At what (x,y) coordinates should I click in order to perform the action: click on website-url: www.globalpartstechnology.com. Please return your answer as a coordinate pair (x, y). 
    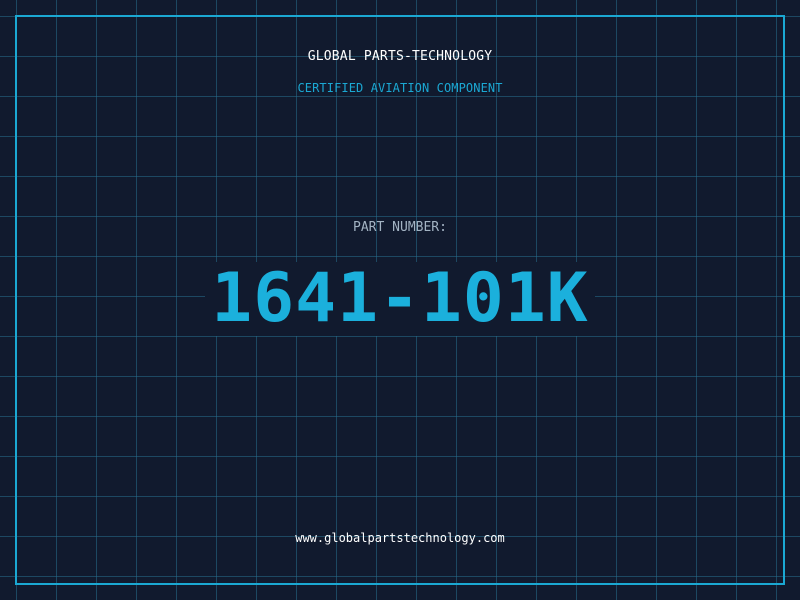
    Looking at the image, I should click on (400, 538).